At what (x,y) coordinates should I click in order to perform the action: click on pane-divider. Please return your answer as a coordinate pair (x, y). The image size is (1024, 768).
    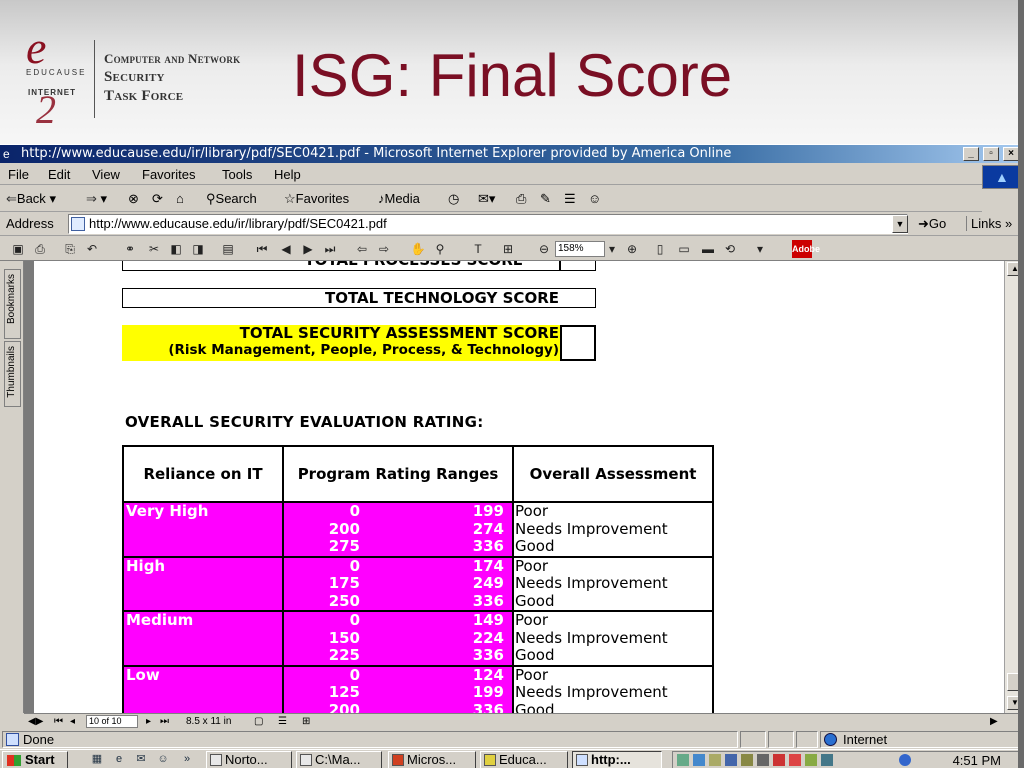
    Looking at the image, I should click on (29, 487).